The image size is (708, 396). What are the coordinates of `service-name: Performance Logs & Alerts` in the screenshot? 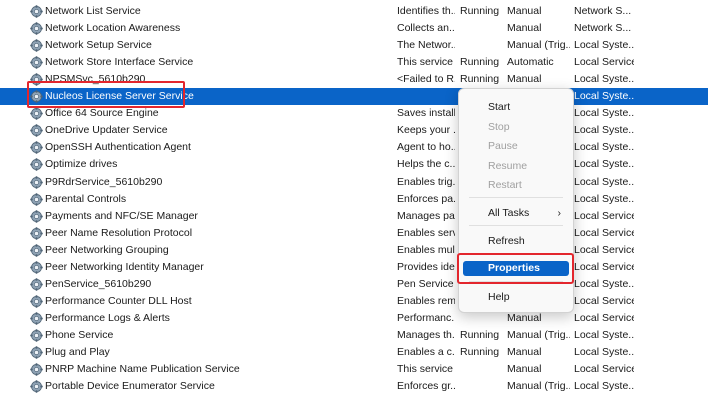 It's located at (107, 317).